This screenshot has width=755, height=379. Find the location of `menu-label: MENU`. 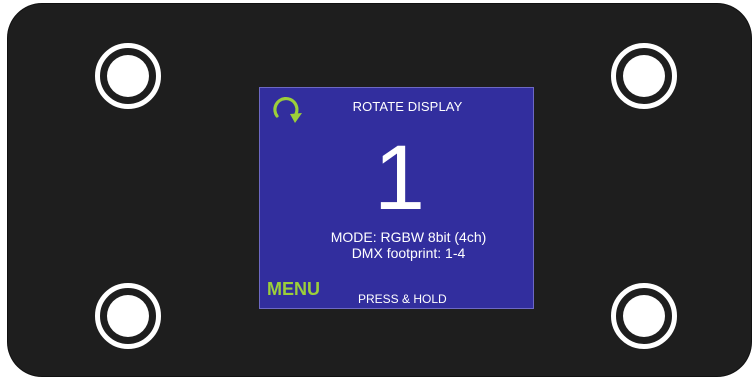

menu-label: MENU is located at coordinates (293, 289).